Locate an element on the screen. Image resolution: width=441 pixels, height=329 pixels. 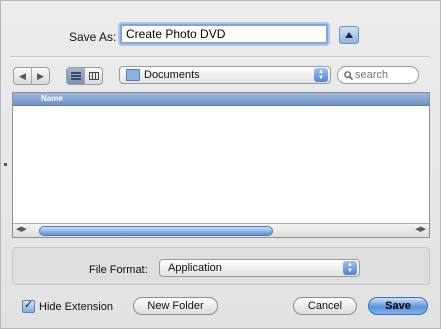
new-folder-button: New Folder is located at coordinates (175, 306).